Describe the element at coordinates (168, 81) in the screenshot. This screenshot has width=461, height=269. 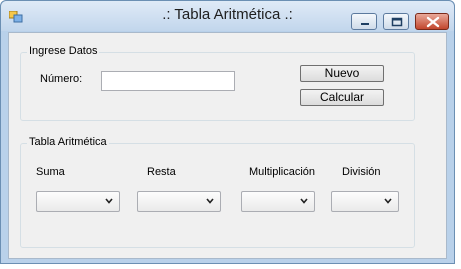
I see `numero-input` at that location.